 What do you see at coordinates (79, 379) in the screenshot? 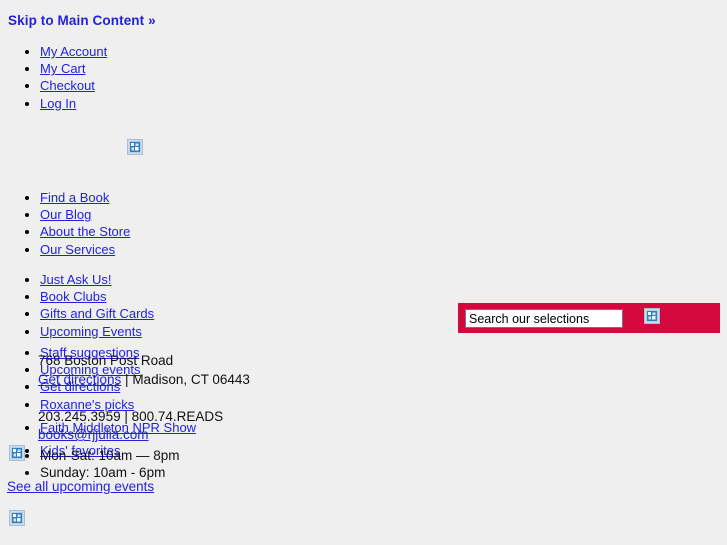
I see `get-directions-link: Get directions` at bounding box center [79, 379].